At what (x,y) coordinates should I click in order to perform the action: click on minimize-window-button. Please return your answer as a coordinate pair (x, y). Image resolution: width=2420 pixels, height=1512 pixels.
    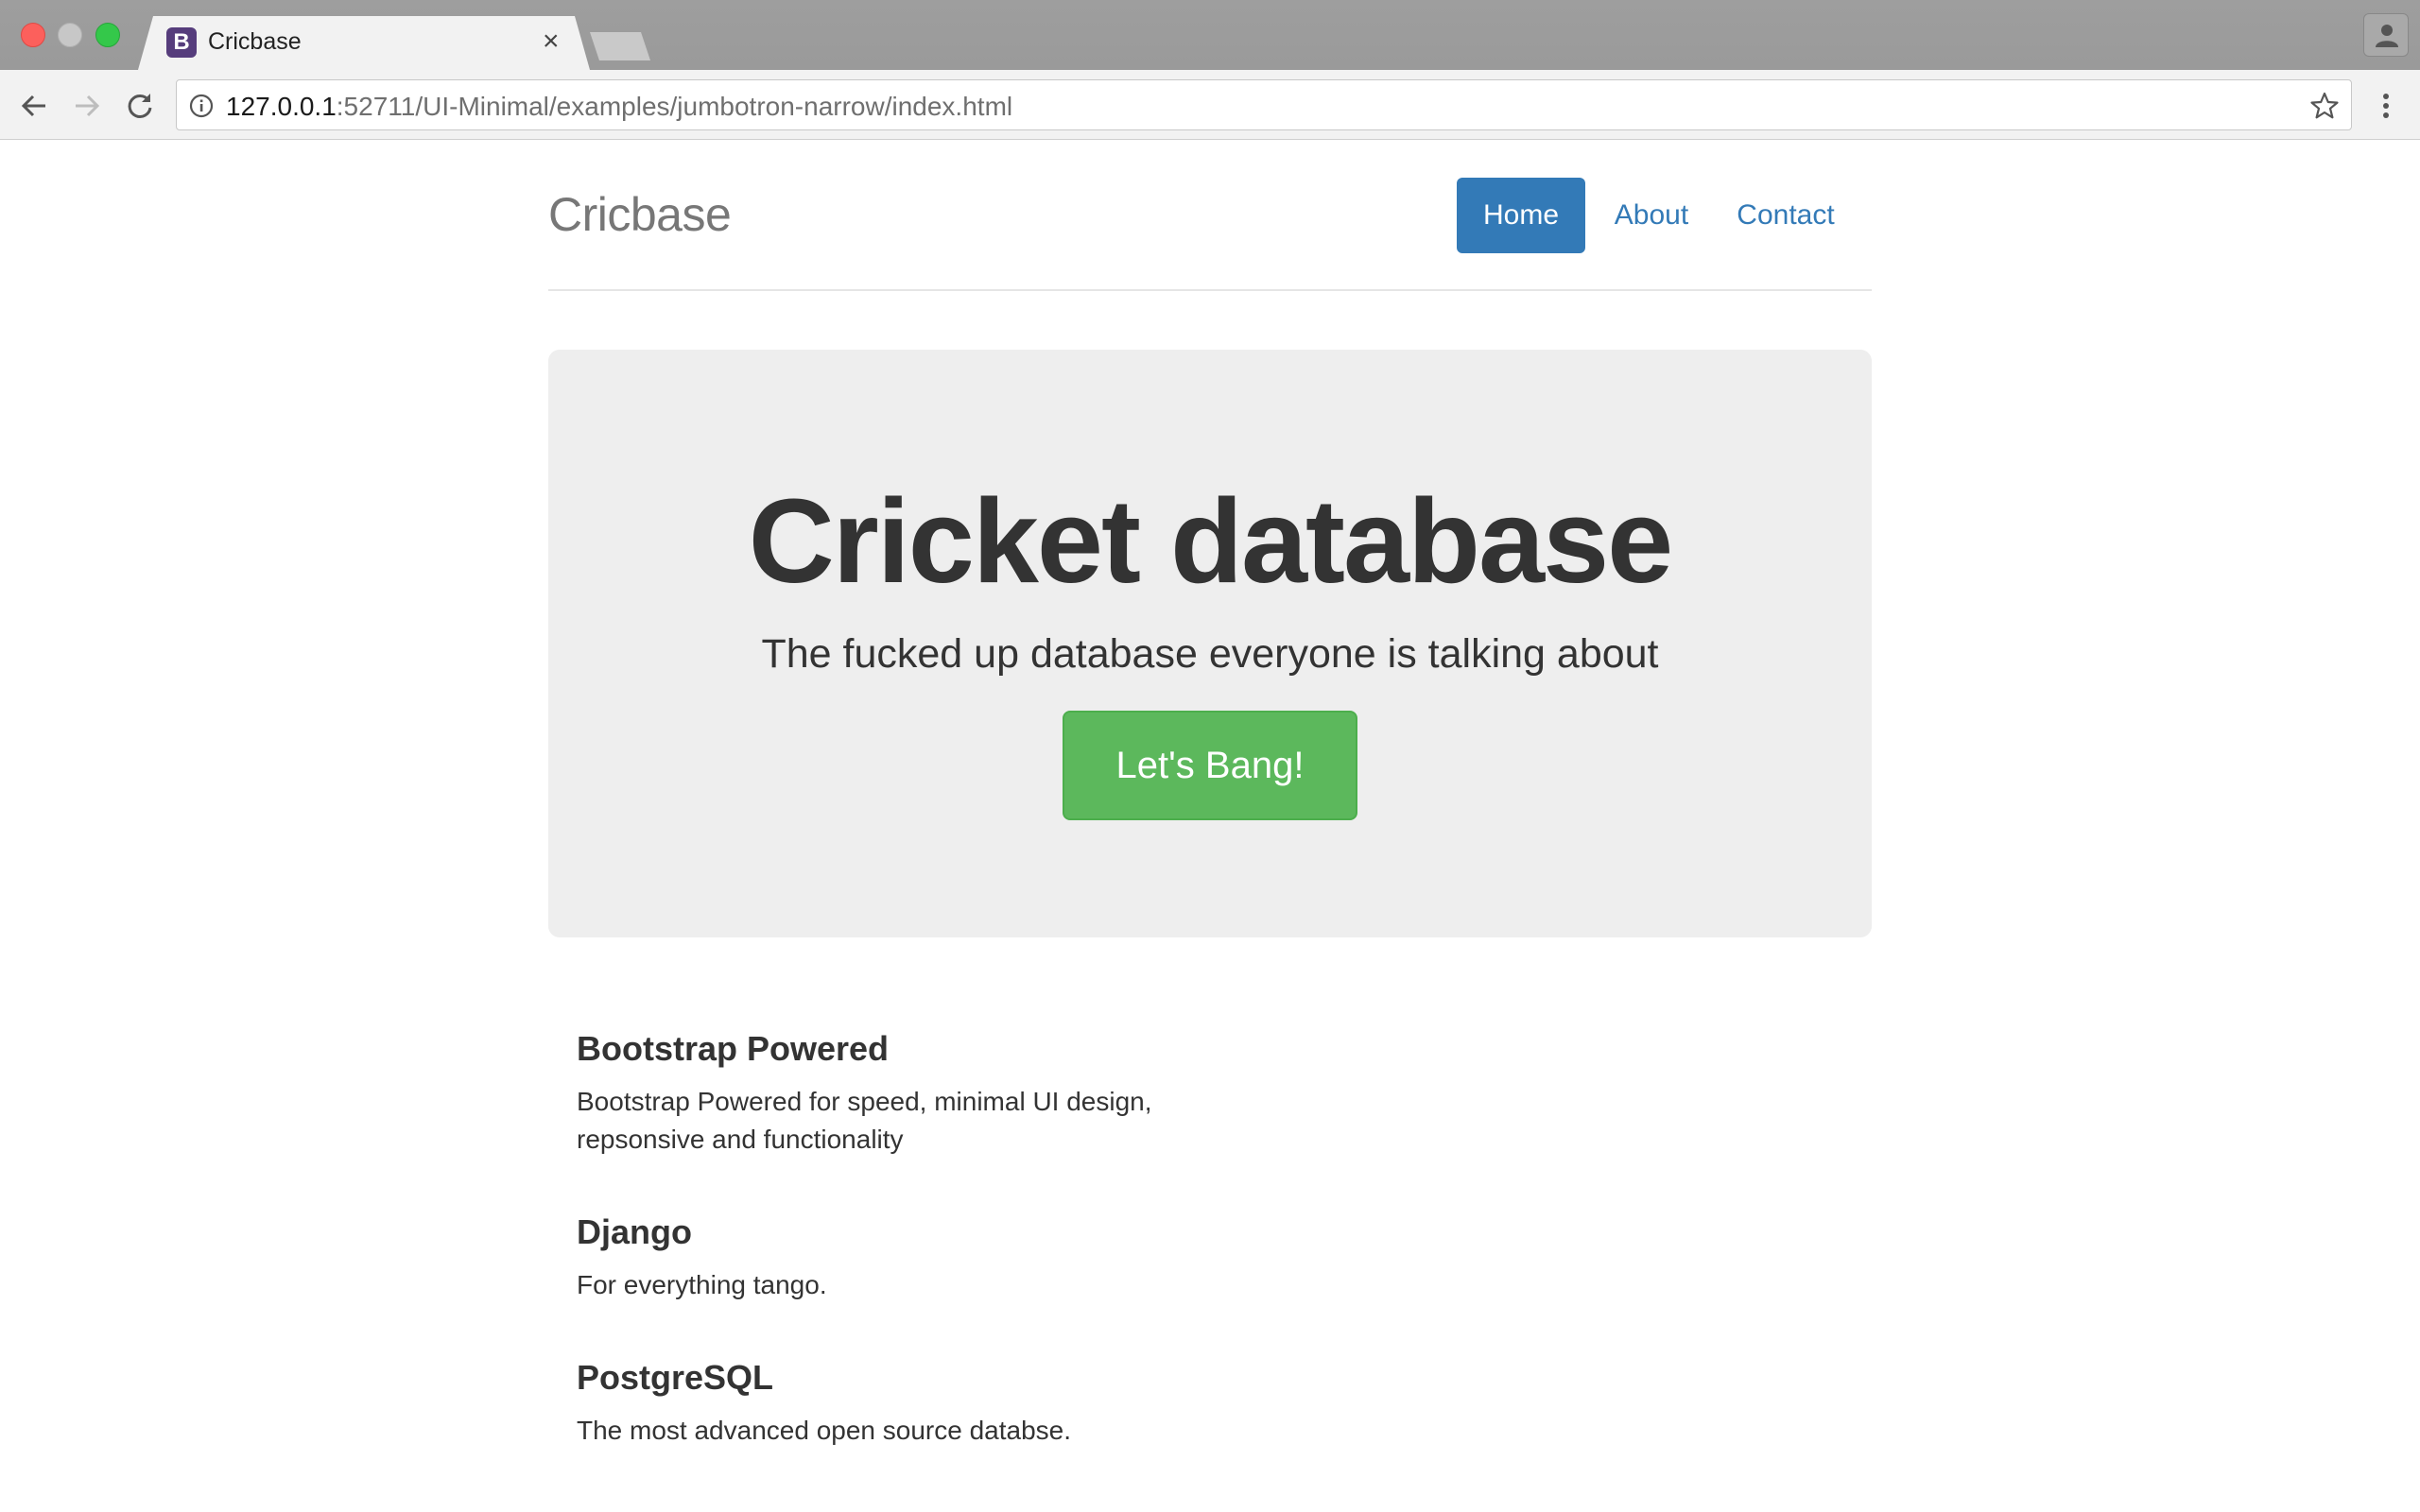
    Looking at the image, I should click on (70, 35).